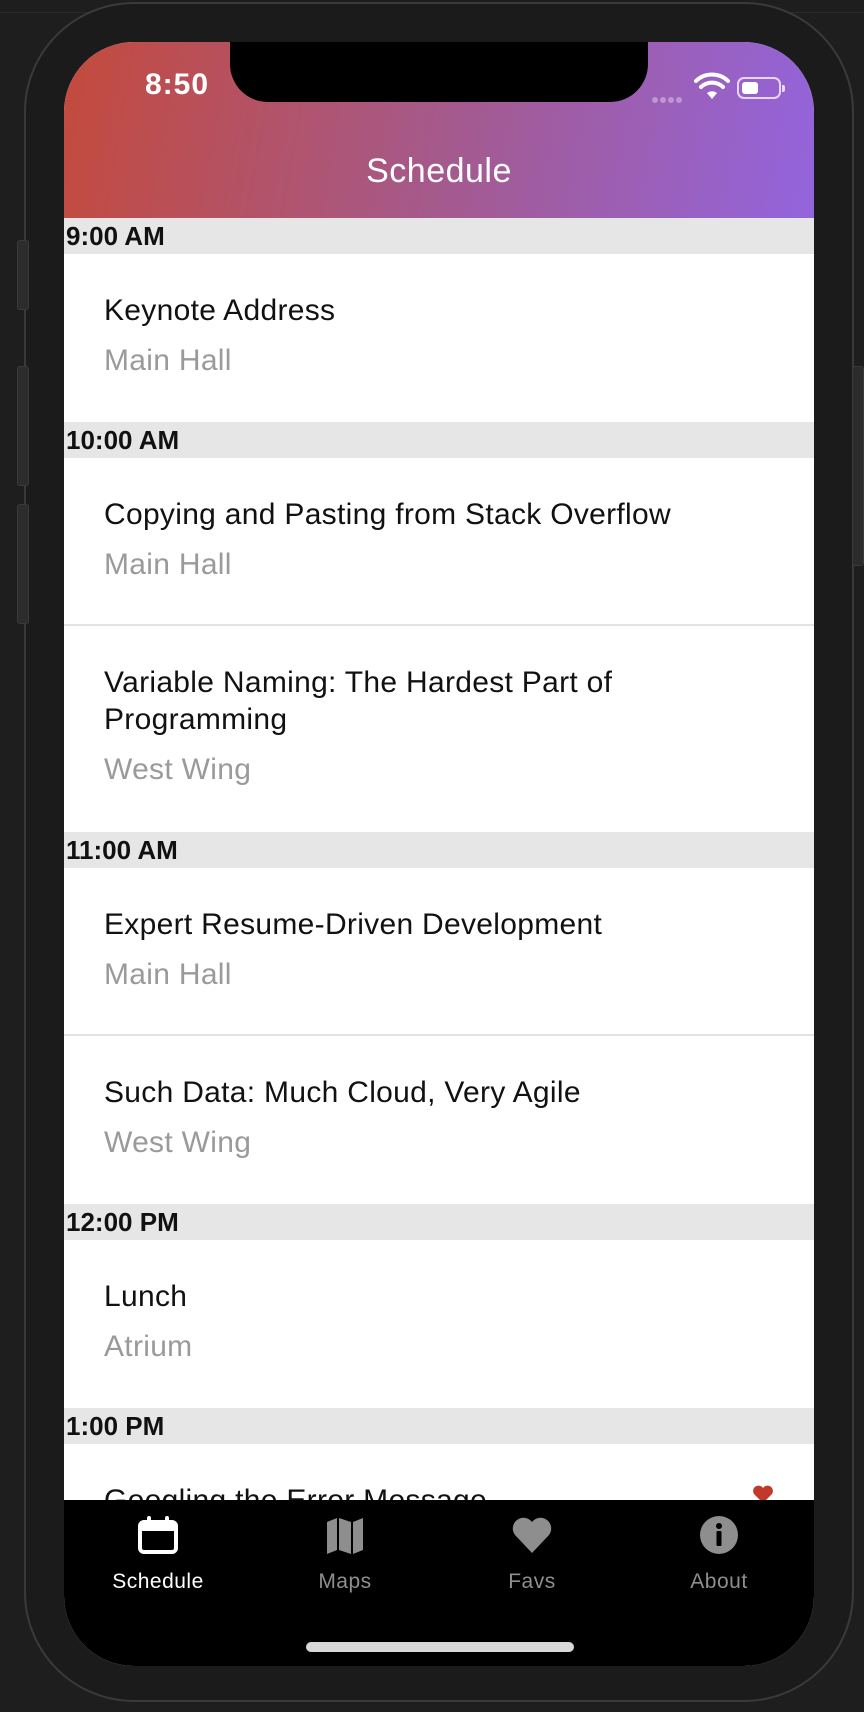  What do you see at coordinates (761, 88) in the screenshot?
I see `battery-icon` at bounding box center [761, 88].